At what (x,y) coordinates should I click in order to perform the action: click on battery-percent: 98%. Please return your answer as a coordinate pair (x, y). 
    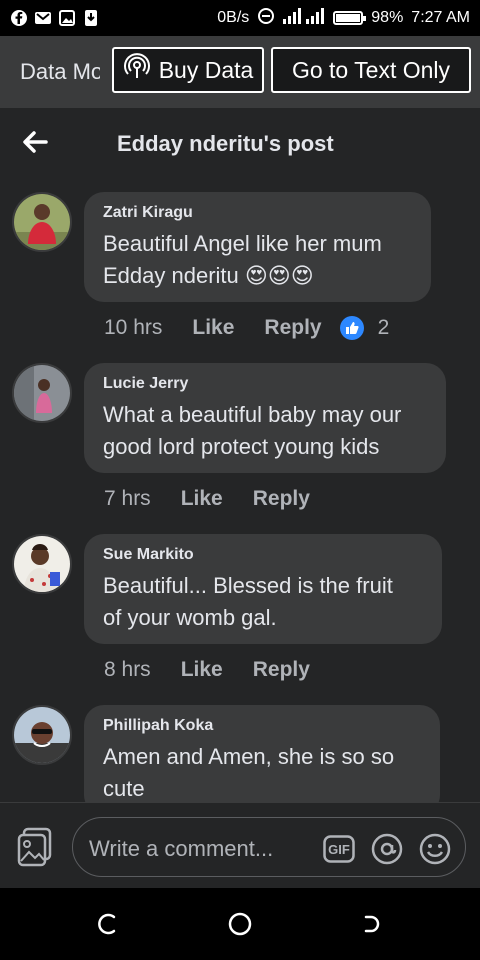
    Looking at the image, I should click on (387, 17).